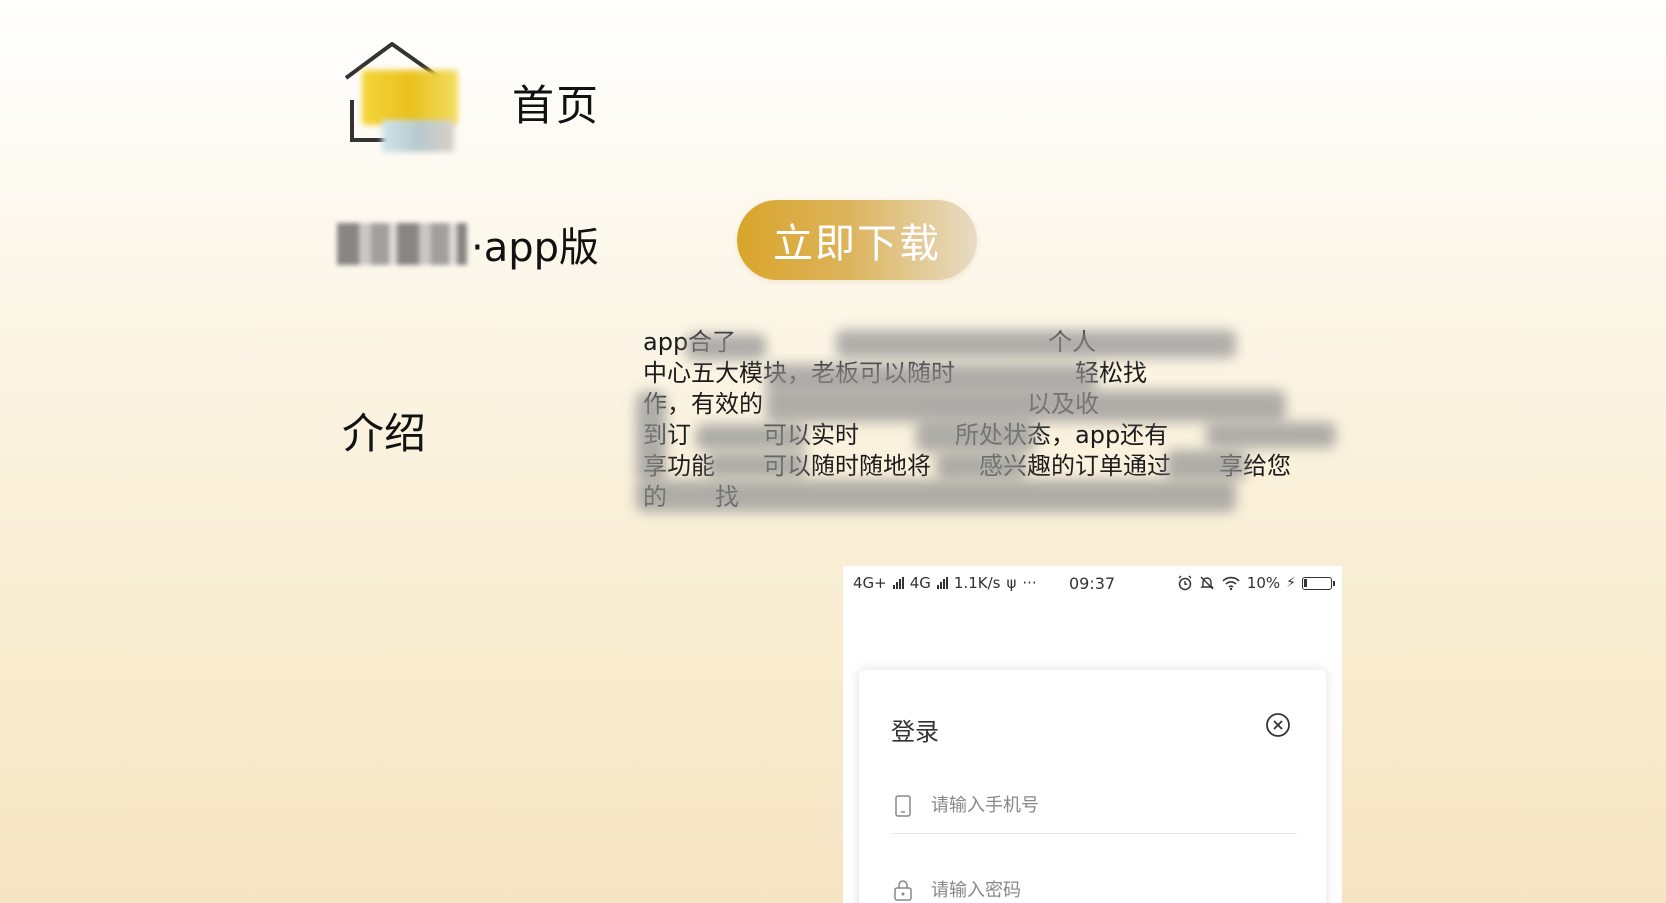 The height and width of the screenshot is (903, 1666). Describe the element at coordinates (857, 240) in the screenshot. I see `download-button: 立即下载` at that location.